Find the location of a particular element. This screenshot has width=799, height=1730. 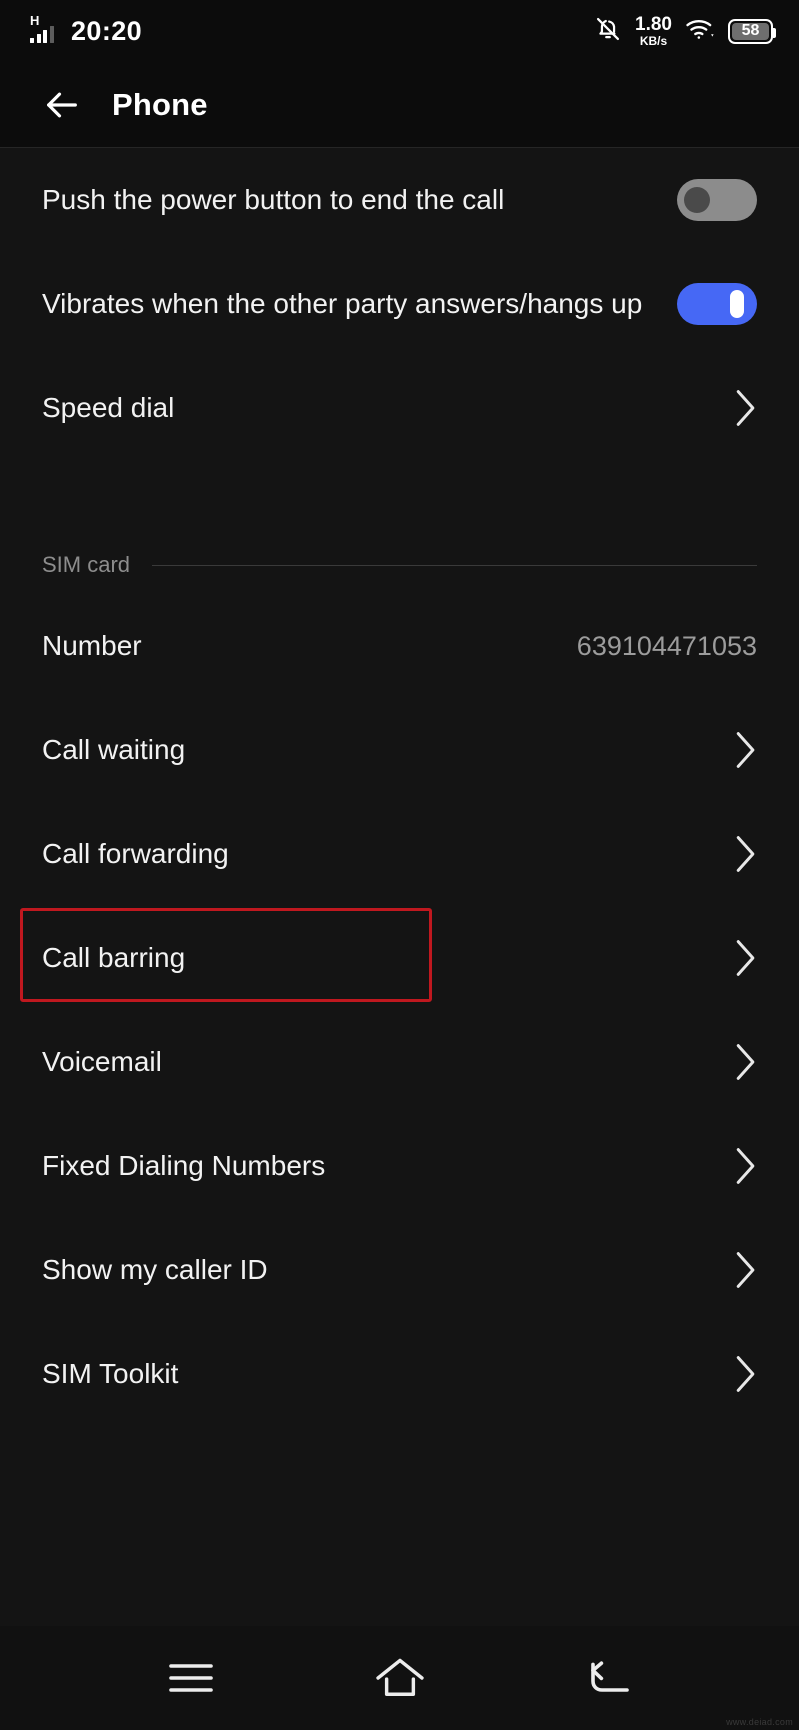

setting-label: Fixed Dialing Numbers is located at coordinates (184, 1165).